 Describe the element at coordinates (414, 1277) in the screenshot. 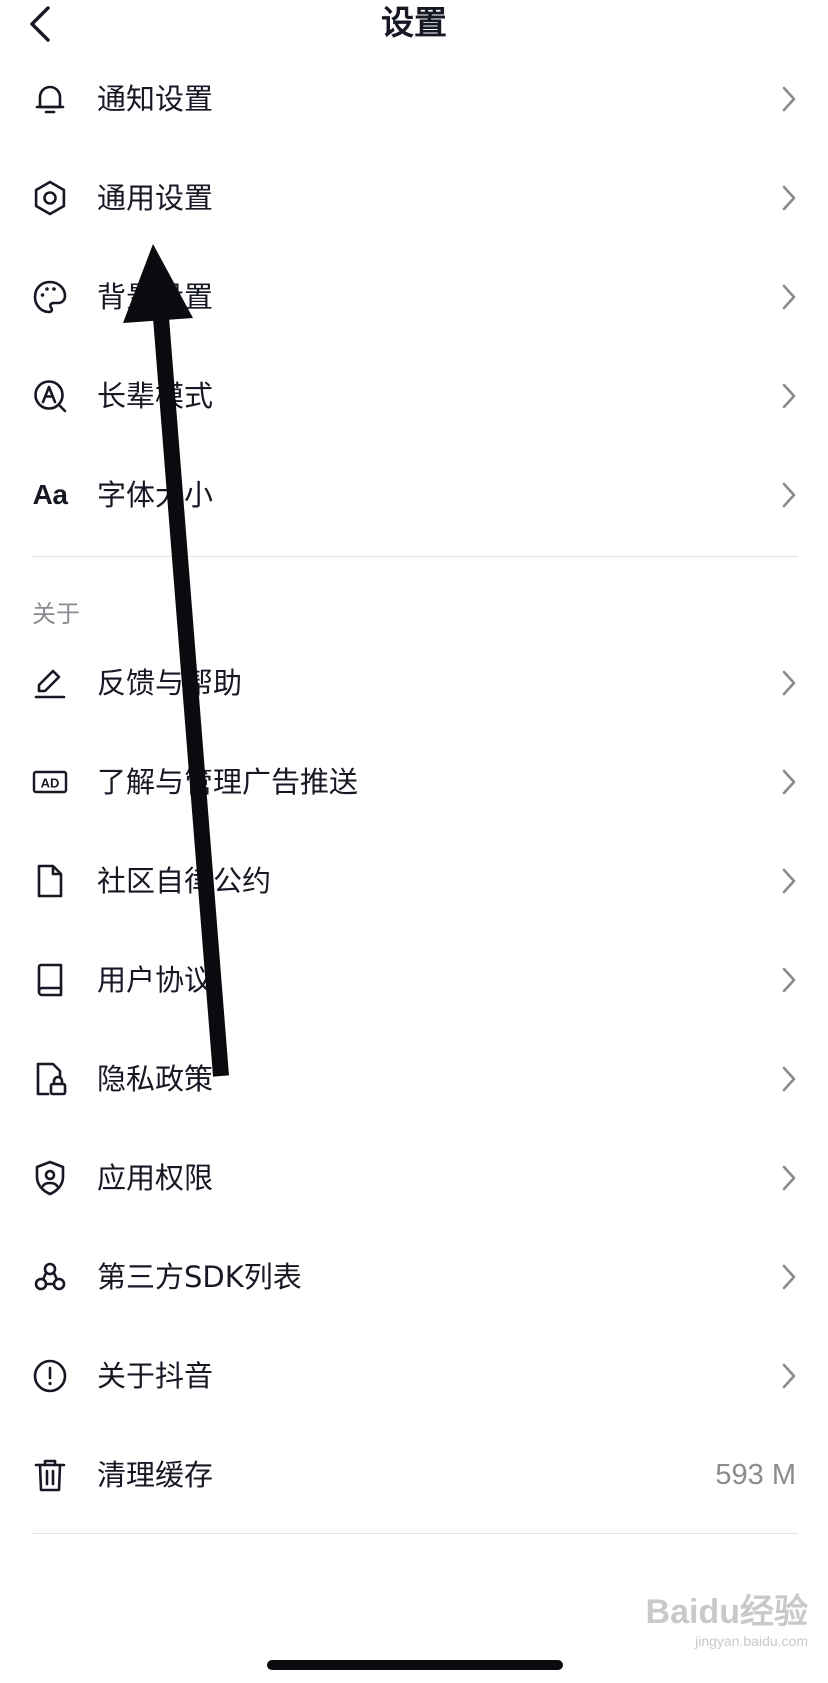

I see `settings-item-third-party-sdk: 第三方SDK列表` at that location.